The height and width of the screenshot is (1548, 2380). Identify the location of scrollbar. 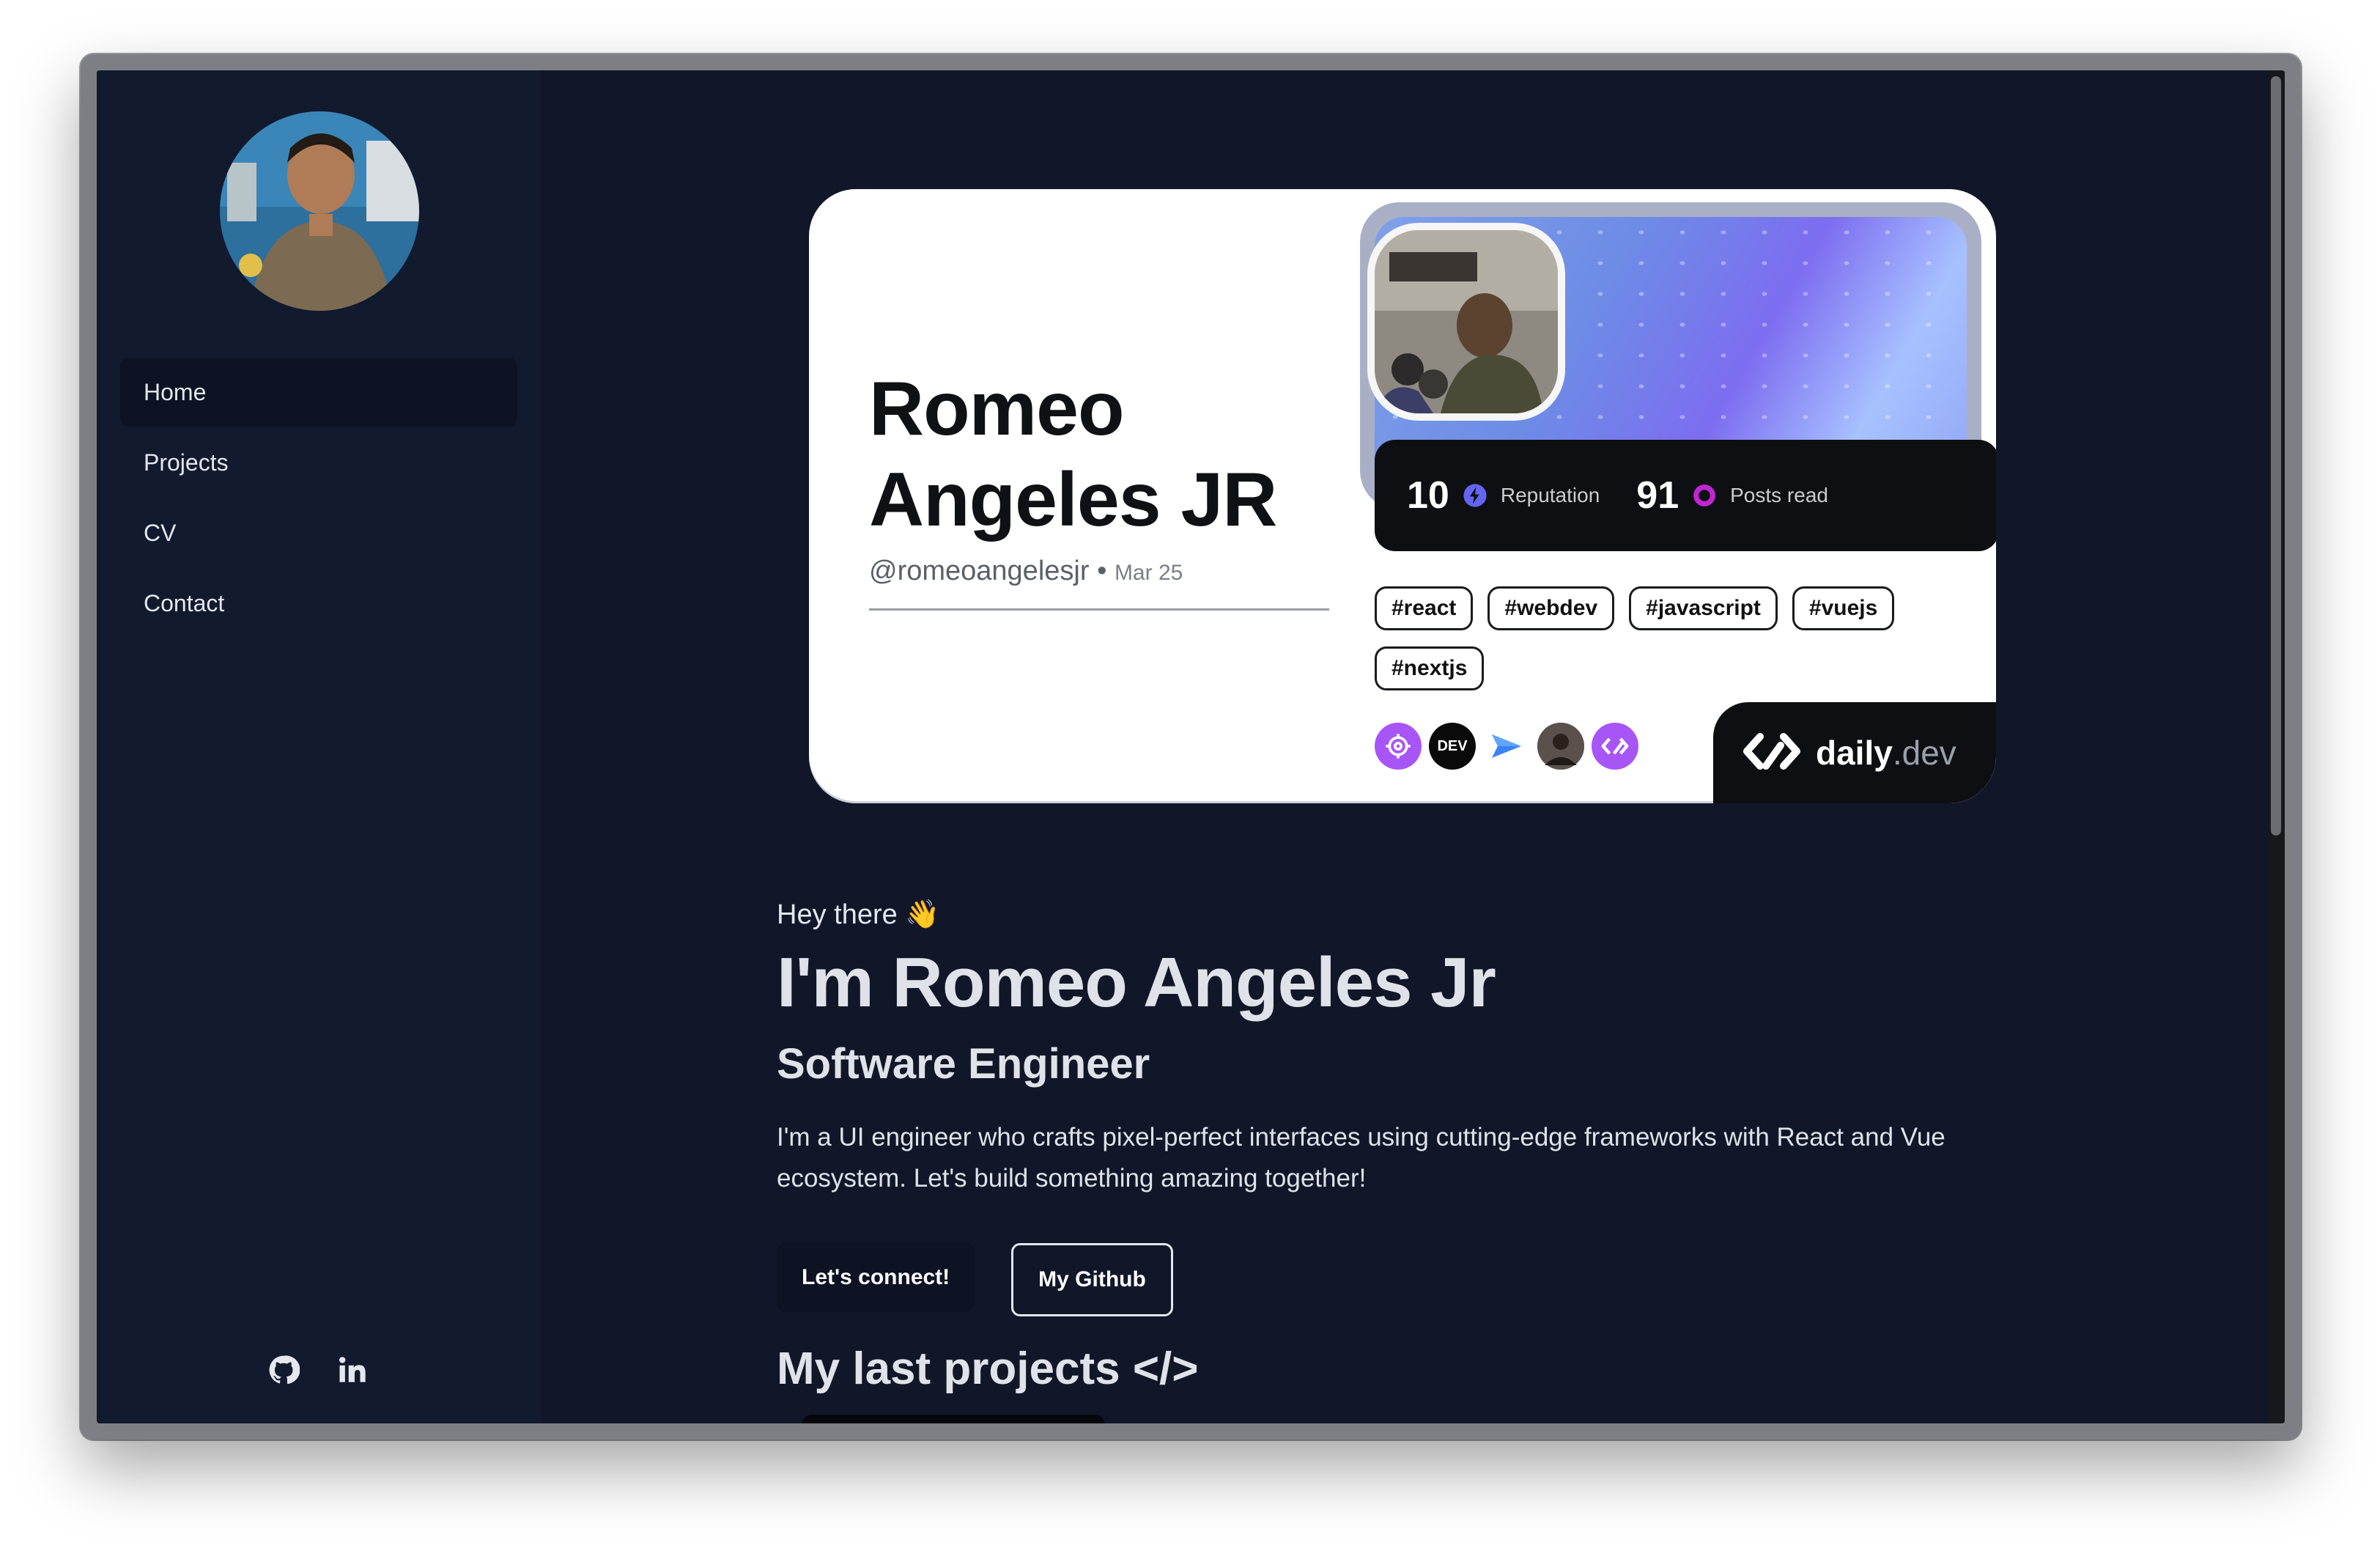
(2276, 746).